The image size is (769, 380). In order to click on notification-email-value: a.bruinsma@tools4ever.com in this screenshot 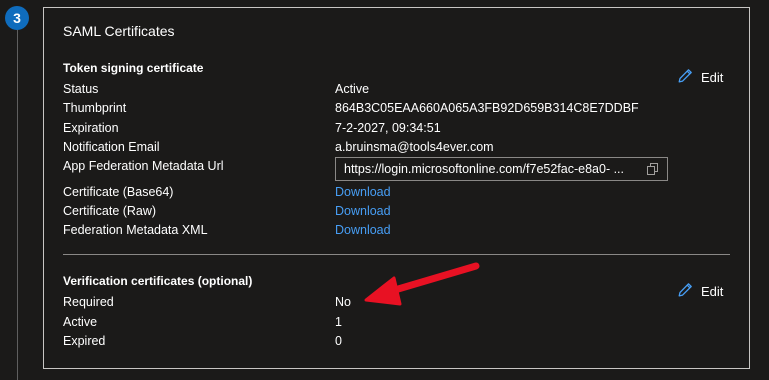, I will do `click(414, 147)`.